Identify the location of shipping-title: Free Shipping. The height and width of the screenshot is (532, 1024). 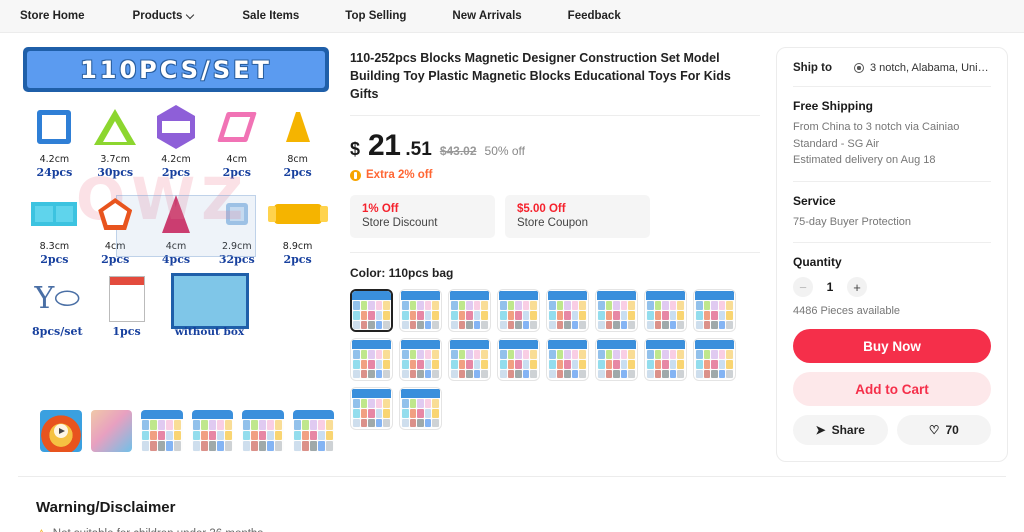
(833, 106).